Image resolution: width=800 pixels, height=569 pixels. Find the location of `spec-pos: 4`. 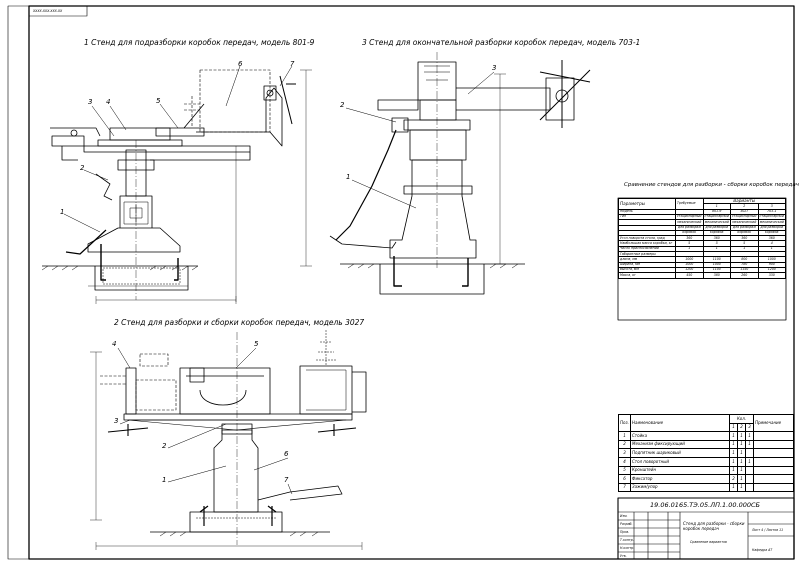

spec-pos: 4 is located at coordinates (624, 461).